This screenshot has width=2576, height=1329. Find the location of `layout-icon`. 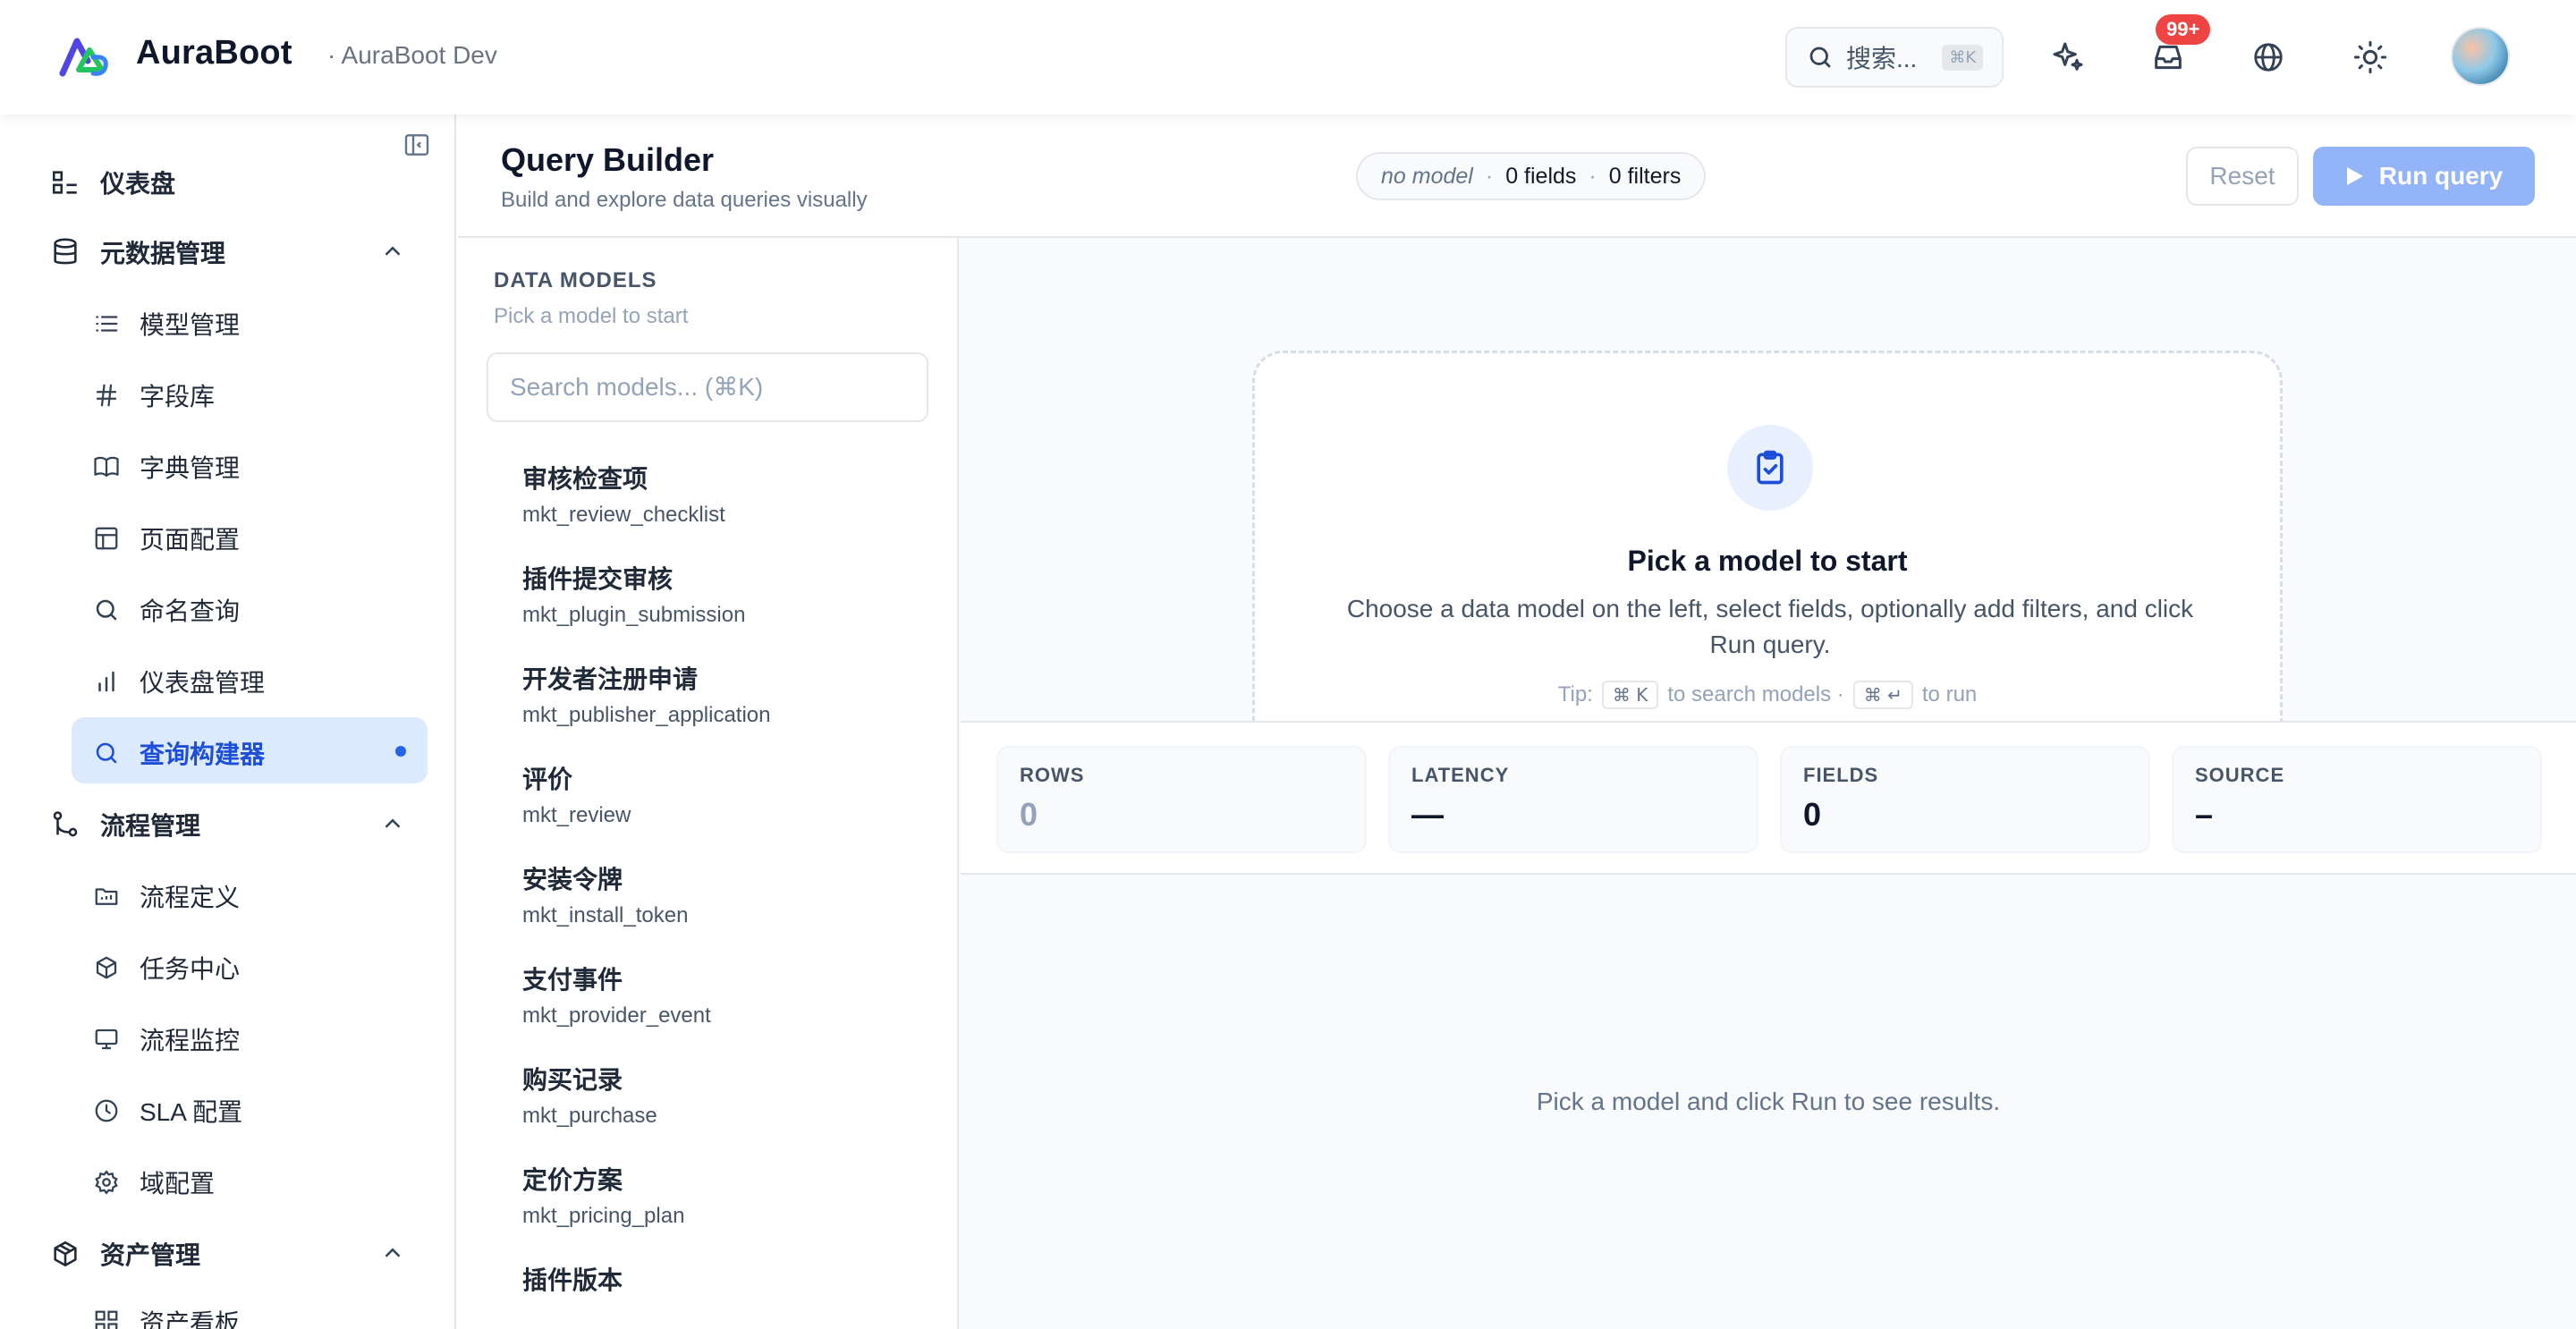

layout-icon is located at coordinates (106, 538).